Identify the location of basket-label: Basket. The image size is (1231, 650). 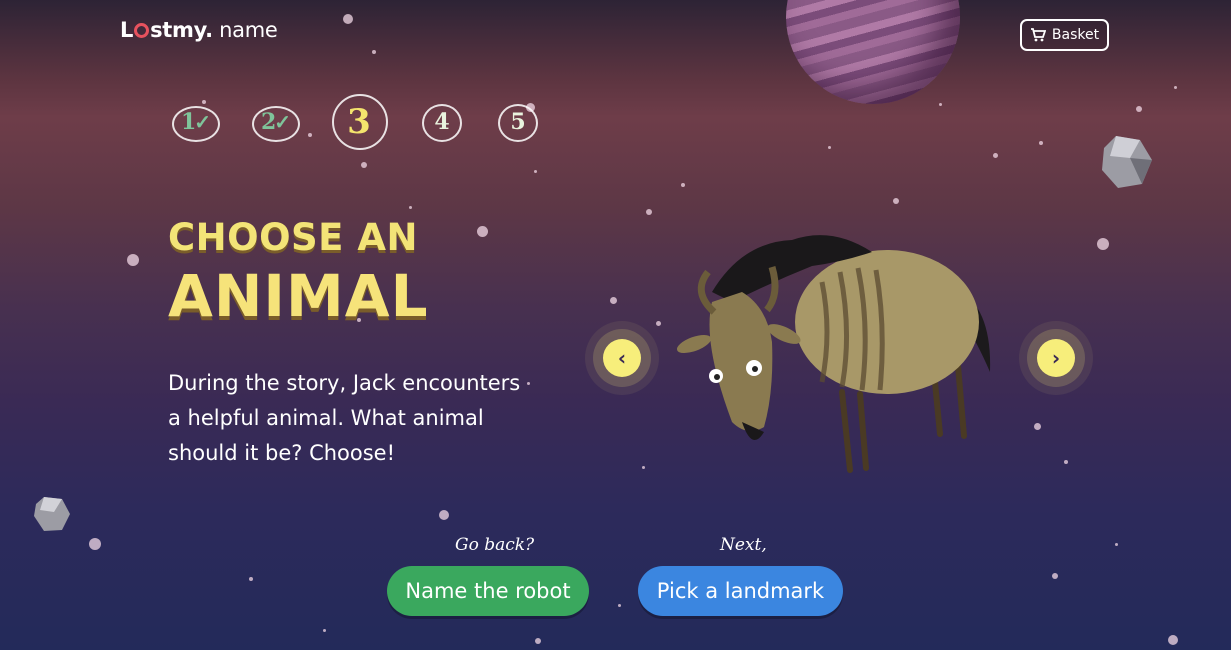
(1075, 35).